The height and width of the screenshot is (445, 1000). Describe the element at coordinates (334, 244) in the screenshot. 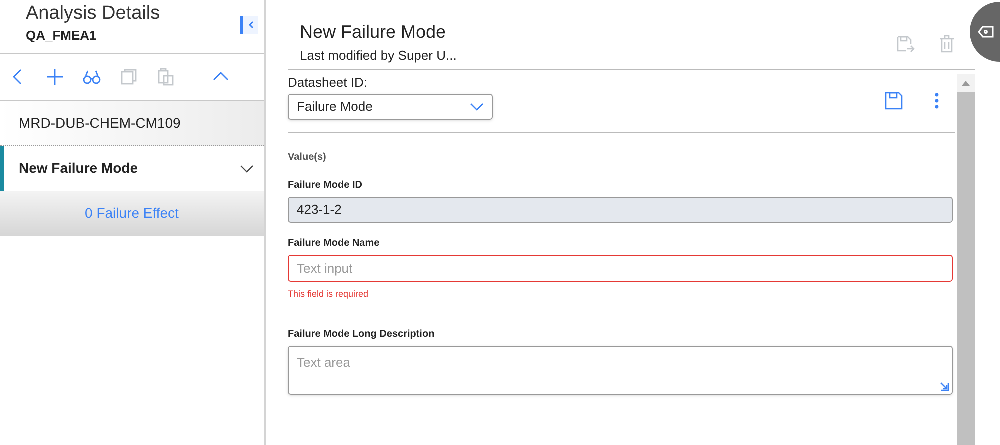

I see `field-label: Failure Mode Name` at that location.